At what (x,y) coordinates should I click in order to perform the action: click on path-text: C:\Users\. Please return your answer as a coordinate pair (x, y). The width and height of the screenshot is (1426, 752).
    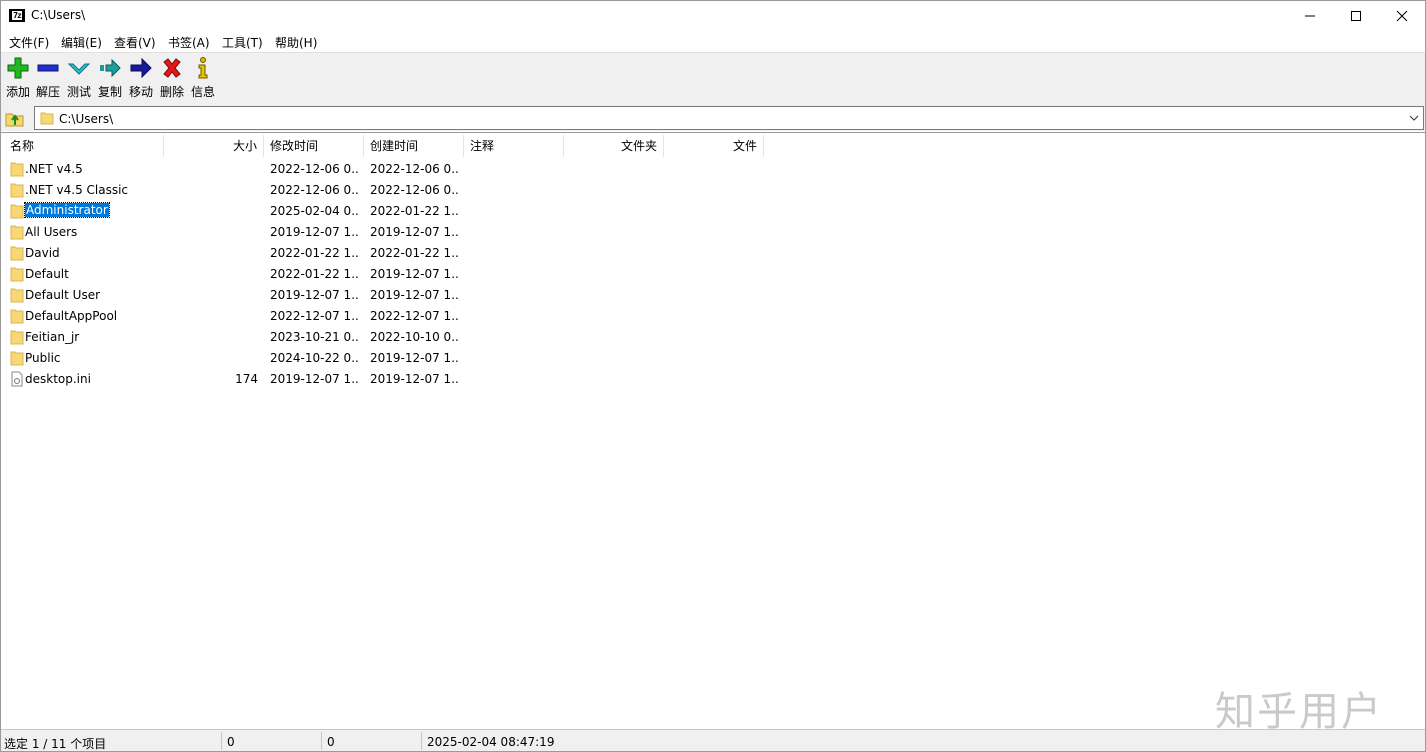
    Looking at the image, I should click on (86, 119).